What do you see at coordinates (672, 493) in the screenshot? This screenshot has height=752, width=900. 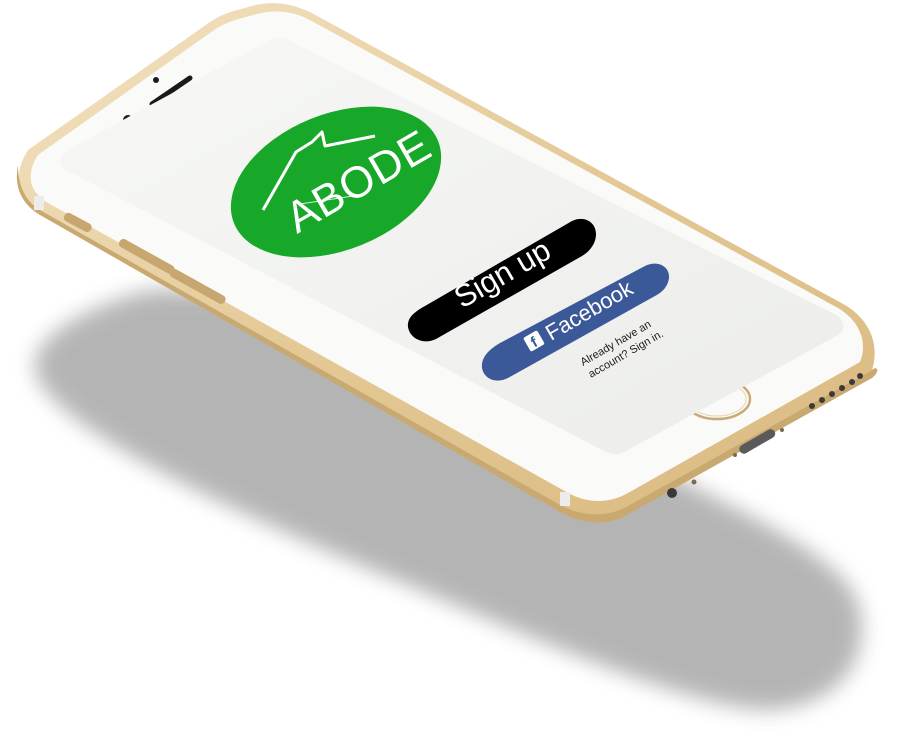 I see `headphone-jack` at bounding box center [672, 493].